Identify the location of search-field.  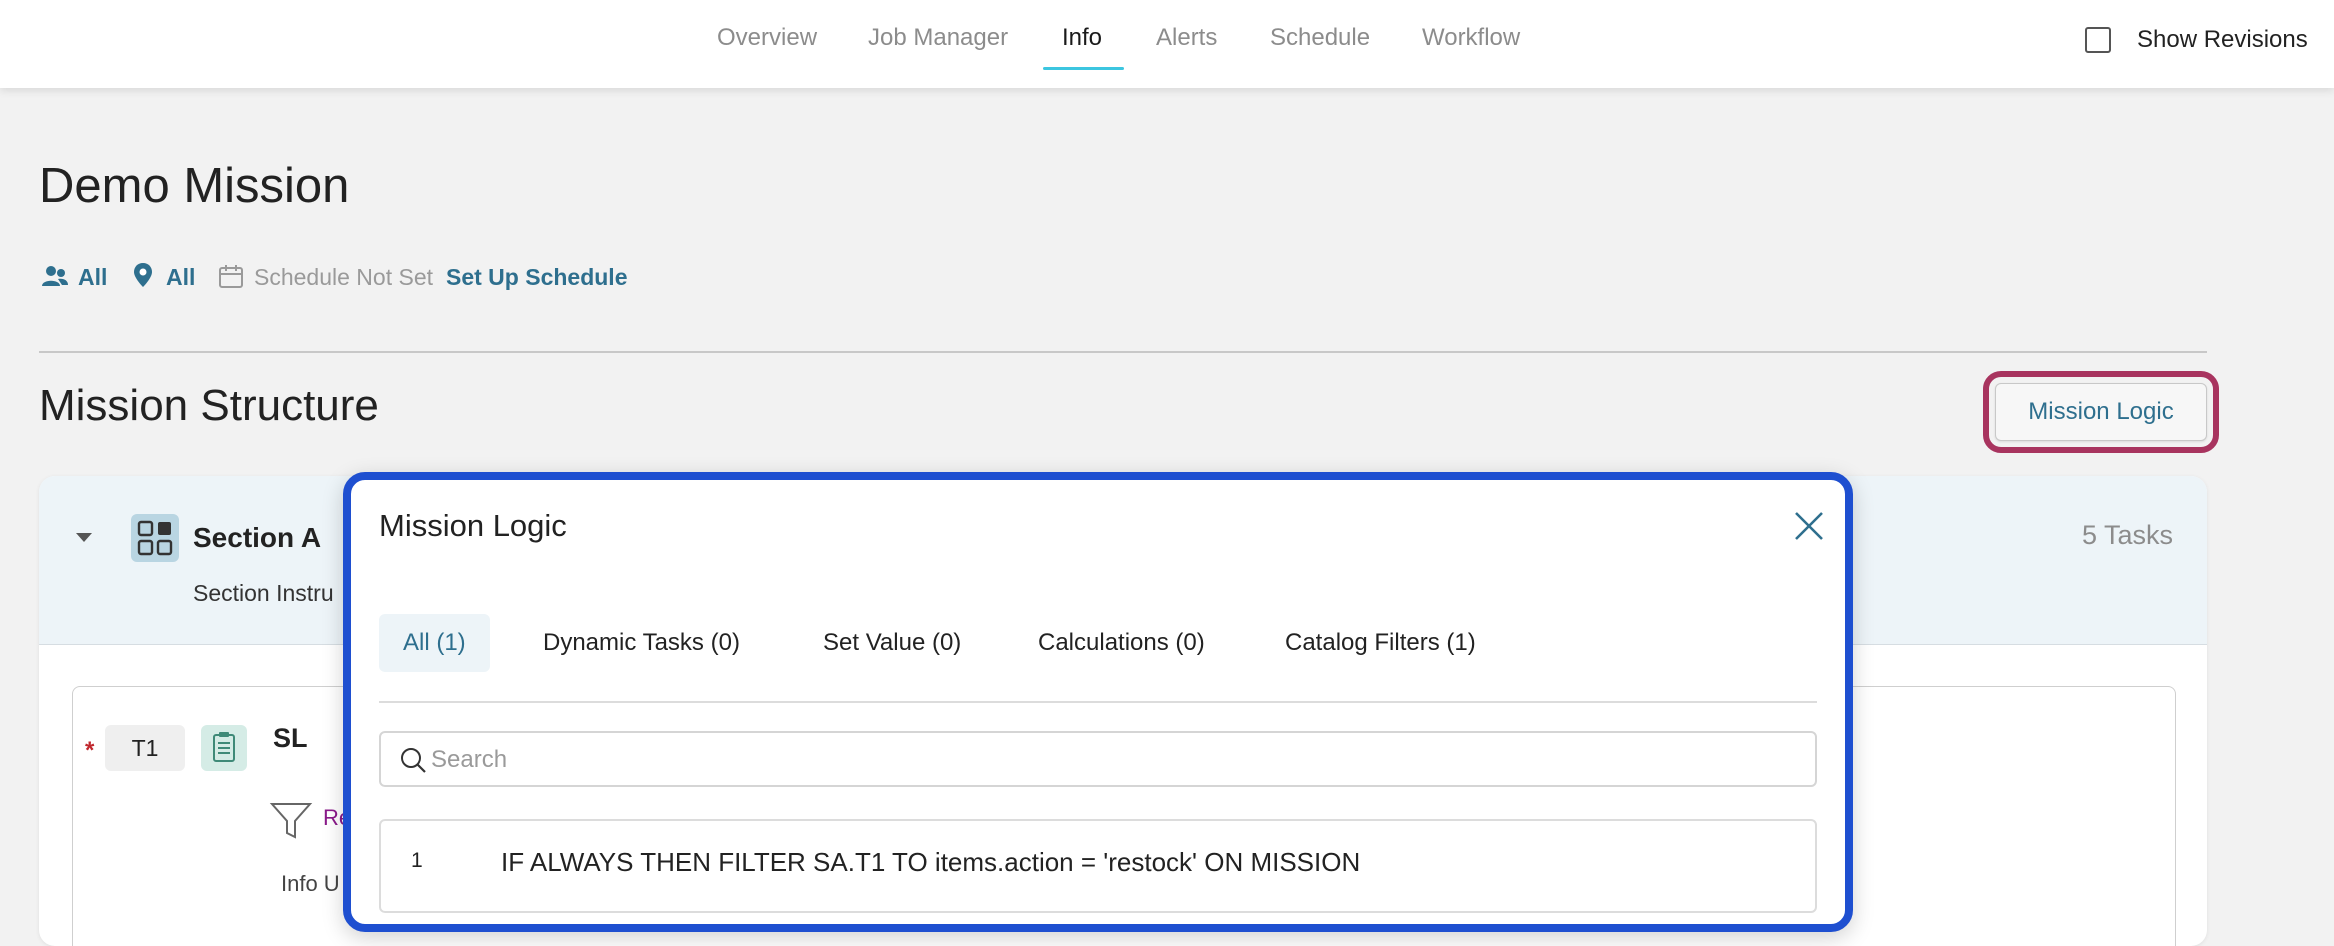
(1098, 759).